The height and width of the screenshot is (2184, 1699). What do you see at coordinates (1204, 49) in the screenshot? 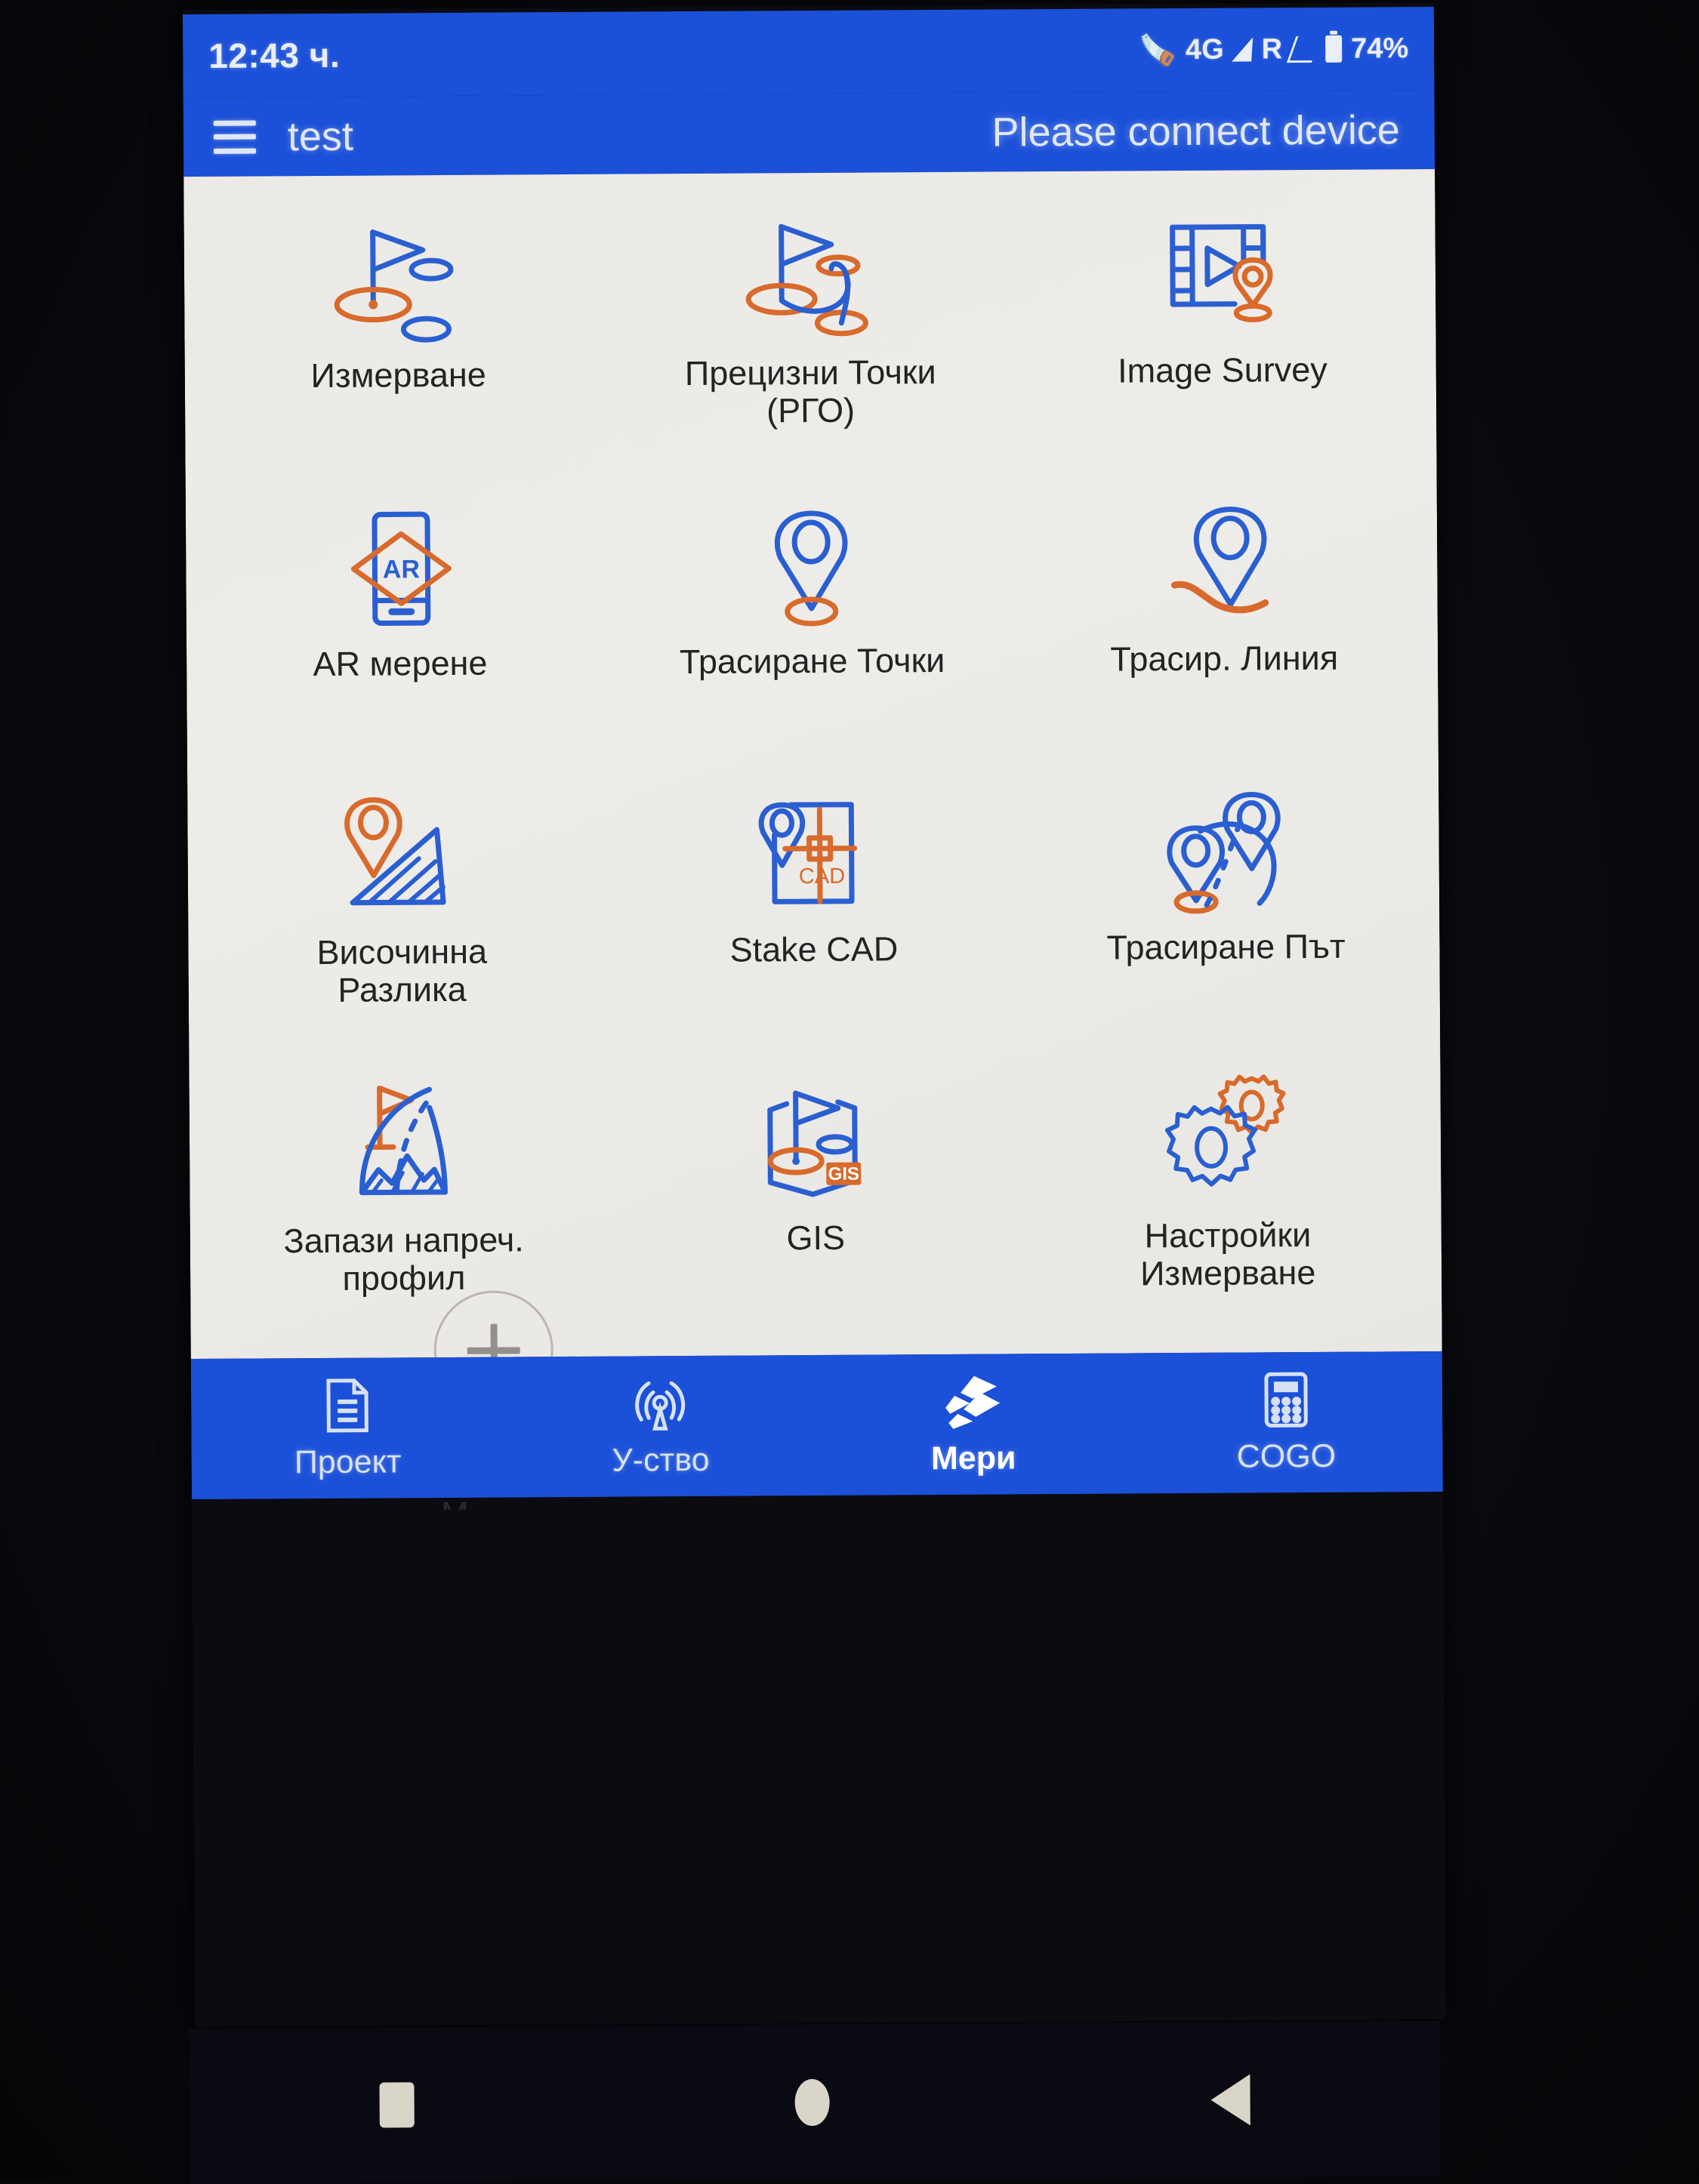
I see `network-type-label: 4G` at bounding box center [1204, 49].